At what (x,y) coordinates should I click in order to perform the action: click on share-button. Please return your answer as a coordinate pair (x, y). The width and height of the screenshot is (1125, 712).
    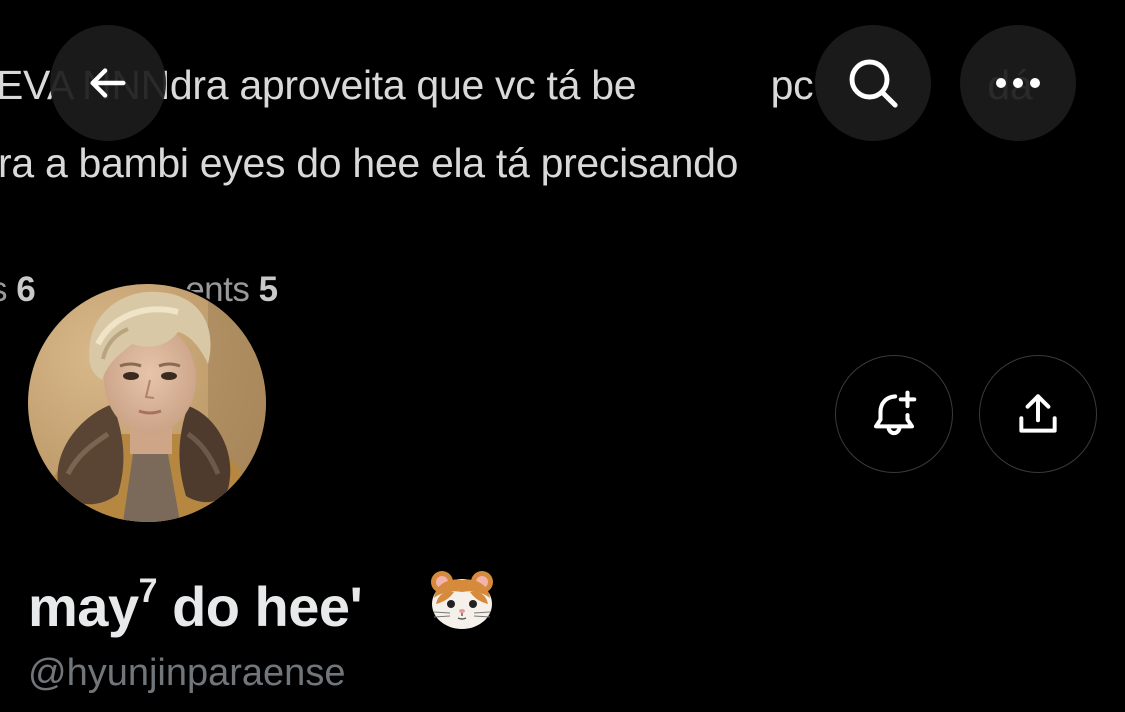
    Looking at the image, I should click on (1038, 414).